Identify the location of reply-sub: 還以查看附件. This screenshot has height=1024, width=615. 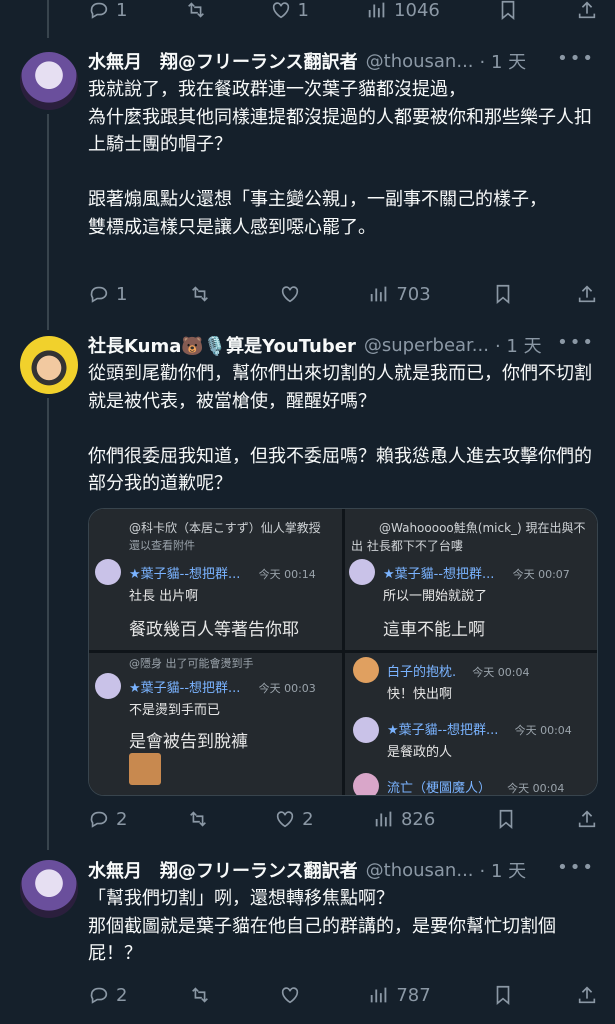
(162, 545).